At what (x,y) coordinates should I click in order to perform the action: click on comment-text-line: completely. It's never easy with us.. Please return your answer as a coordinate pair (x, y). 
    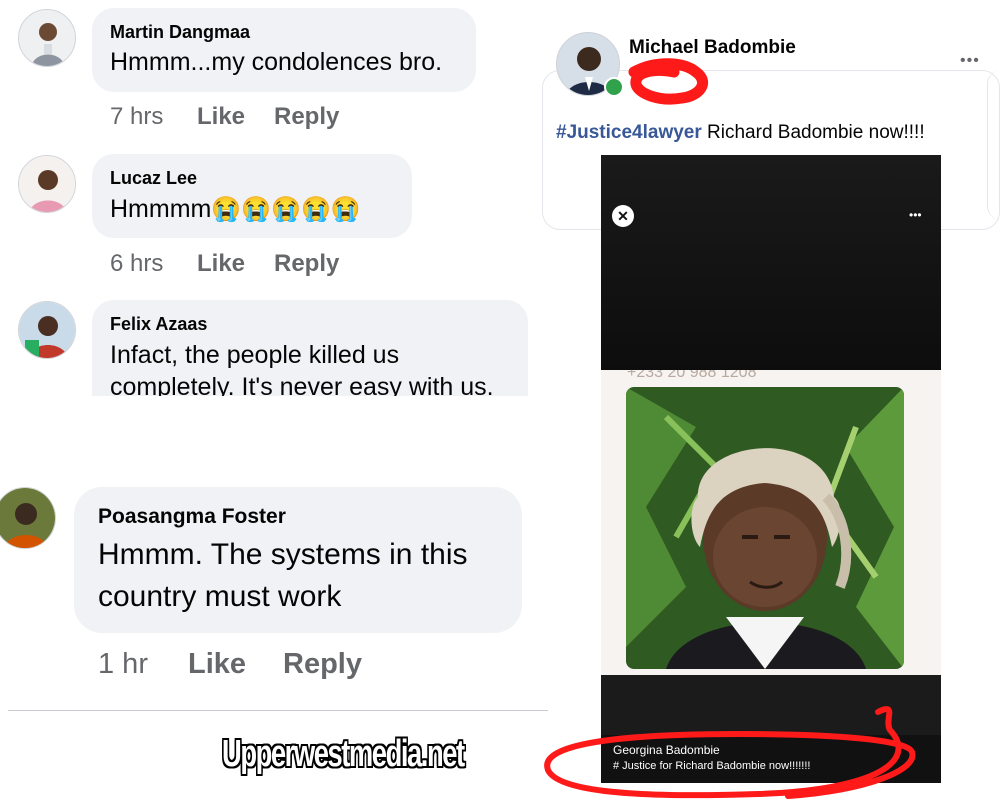
    Looking at the image, I should click on (302, 384).